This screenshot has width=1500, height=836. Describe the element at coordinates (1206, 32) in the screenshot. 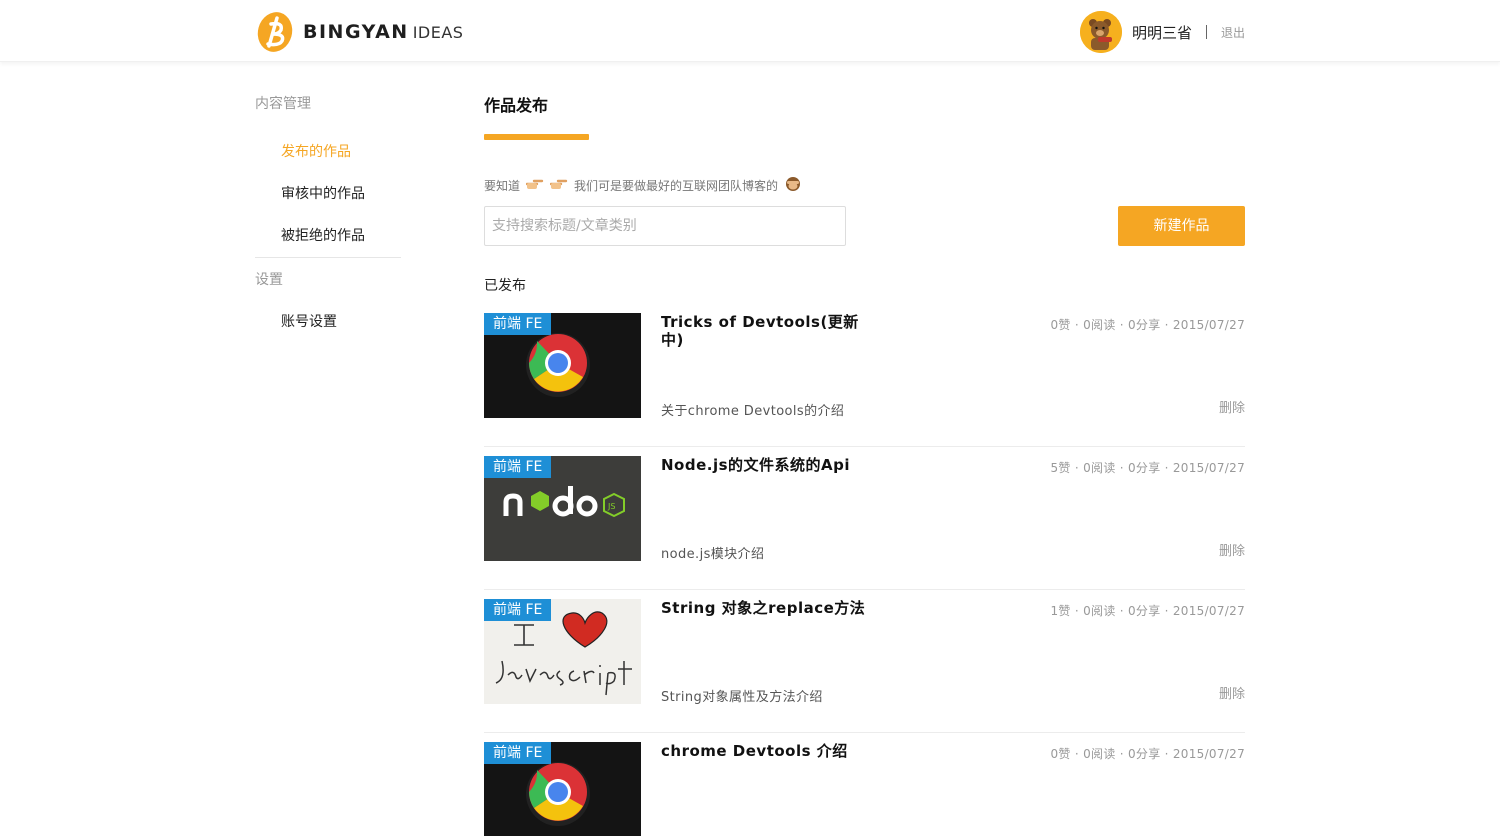

I see `divider` at that location.